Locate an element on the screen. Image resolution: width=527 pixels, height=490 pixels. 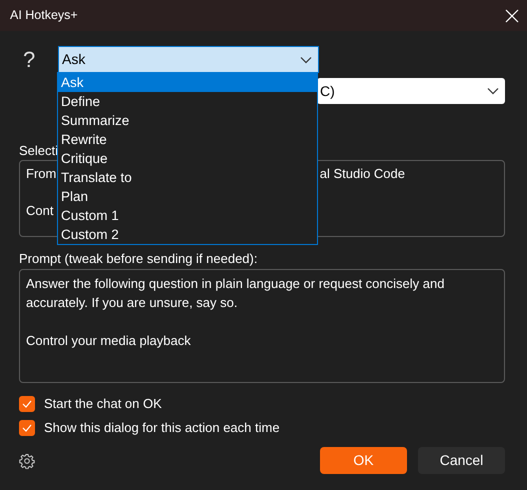
checkbox-label: Show this dialog for this action each time is located at coordinates (162, 428).